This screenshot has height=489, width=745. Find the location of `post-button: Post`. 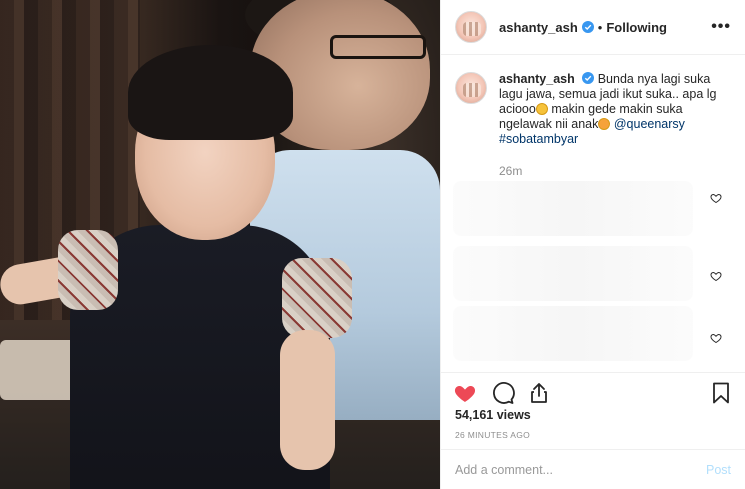

post-button: Post is located at coordinates (718, 470).